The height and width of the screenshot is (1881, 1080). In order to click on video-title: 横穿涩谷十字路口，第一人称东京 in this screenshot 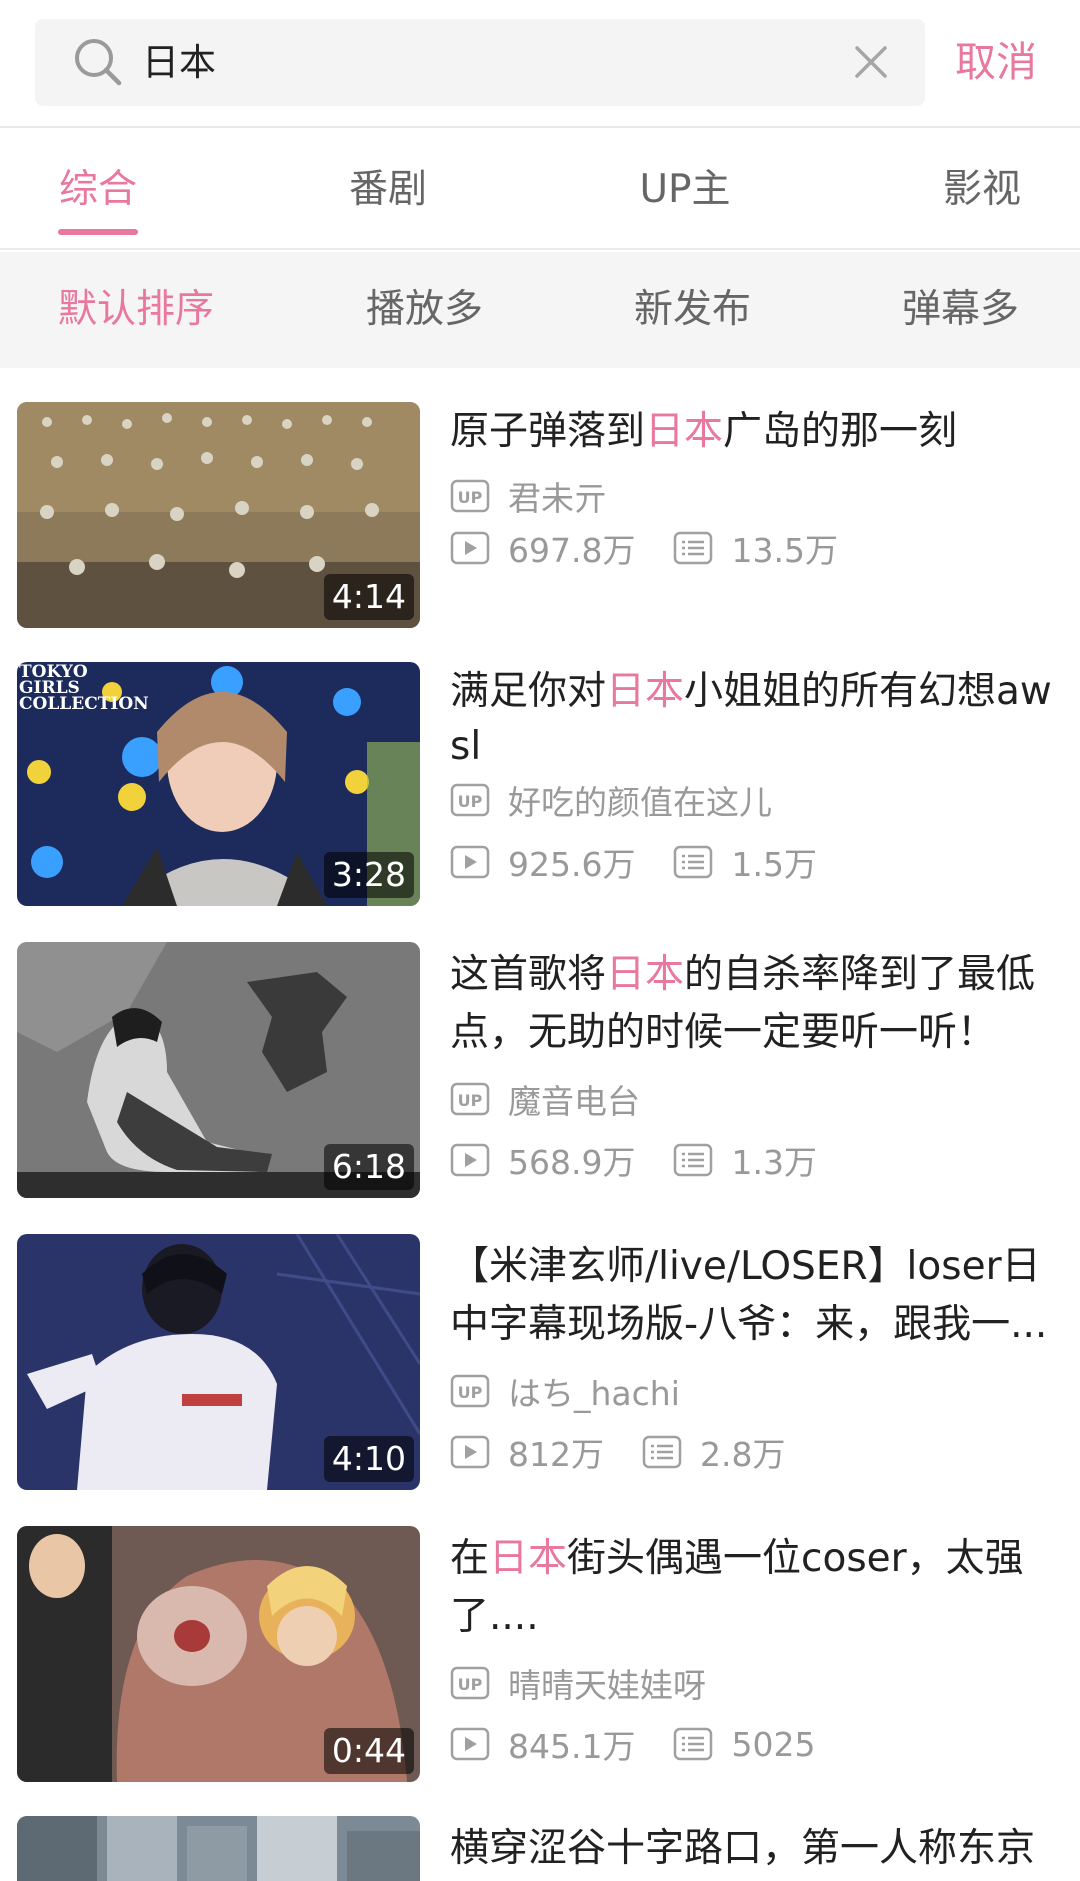, I will do `click(755, 1849)`.